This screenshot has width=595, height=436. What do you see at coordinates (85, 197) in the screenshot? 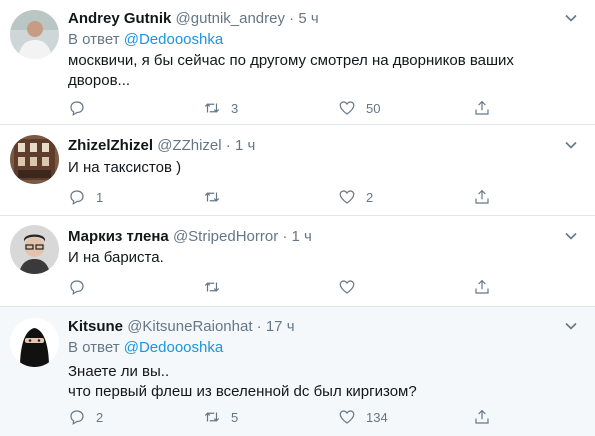
I see `reply-button: 1` at bounding box center [85, 197].